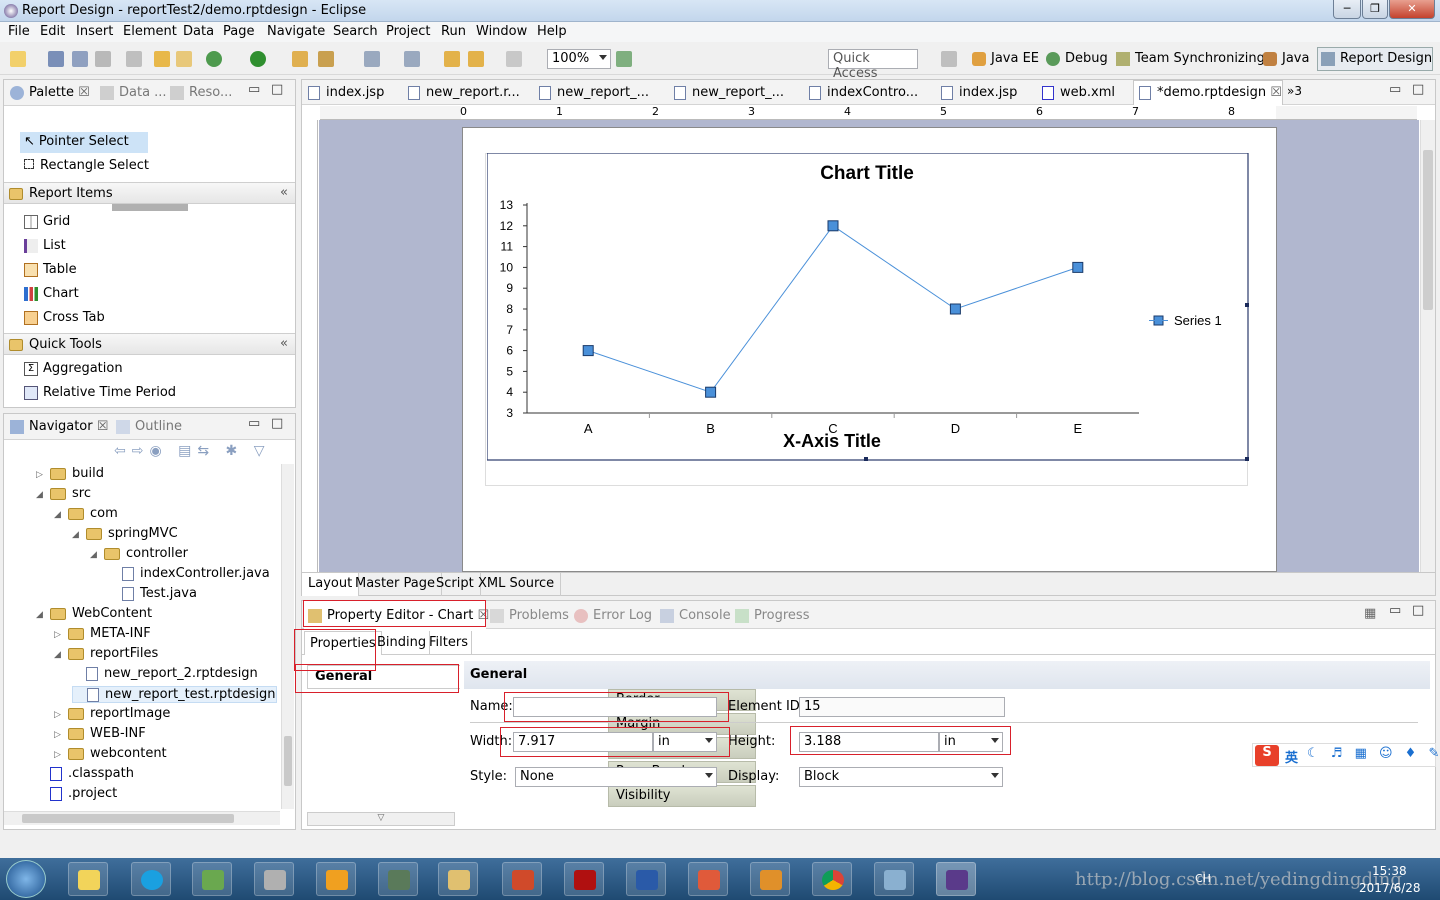 The height and width of the screenshot is (900, 1440). Describe the element at coordinates (395, 584) in the screenshot. I see `tab-master-page: Master Page` at that location.